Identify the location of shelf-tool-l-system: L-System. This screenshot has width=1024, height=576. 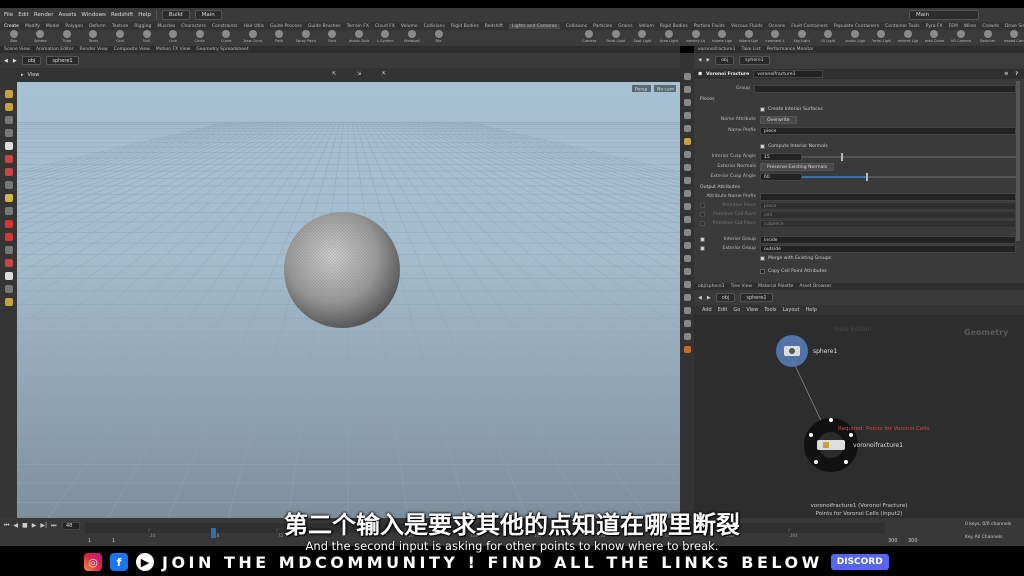
(386, 38).